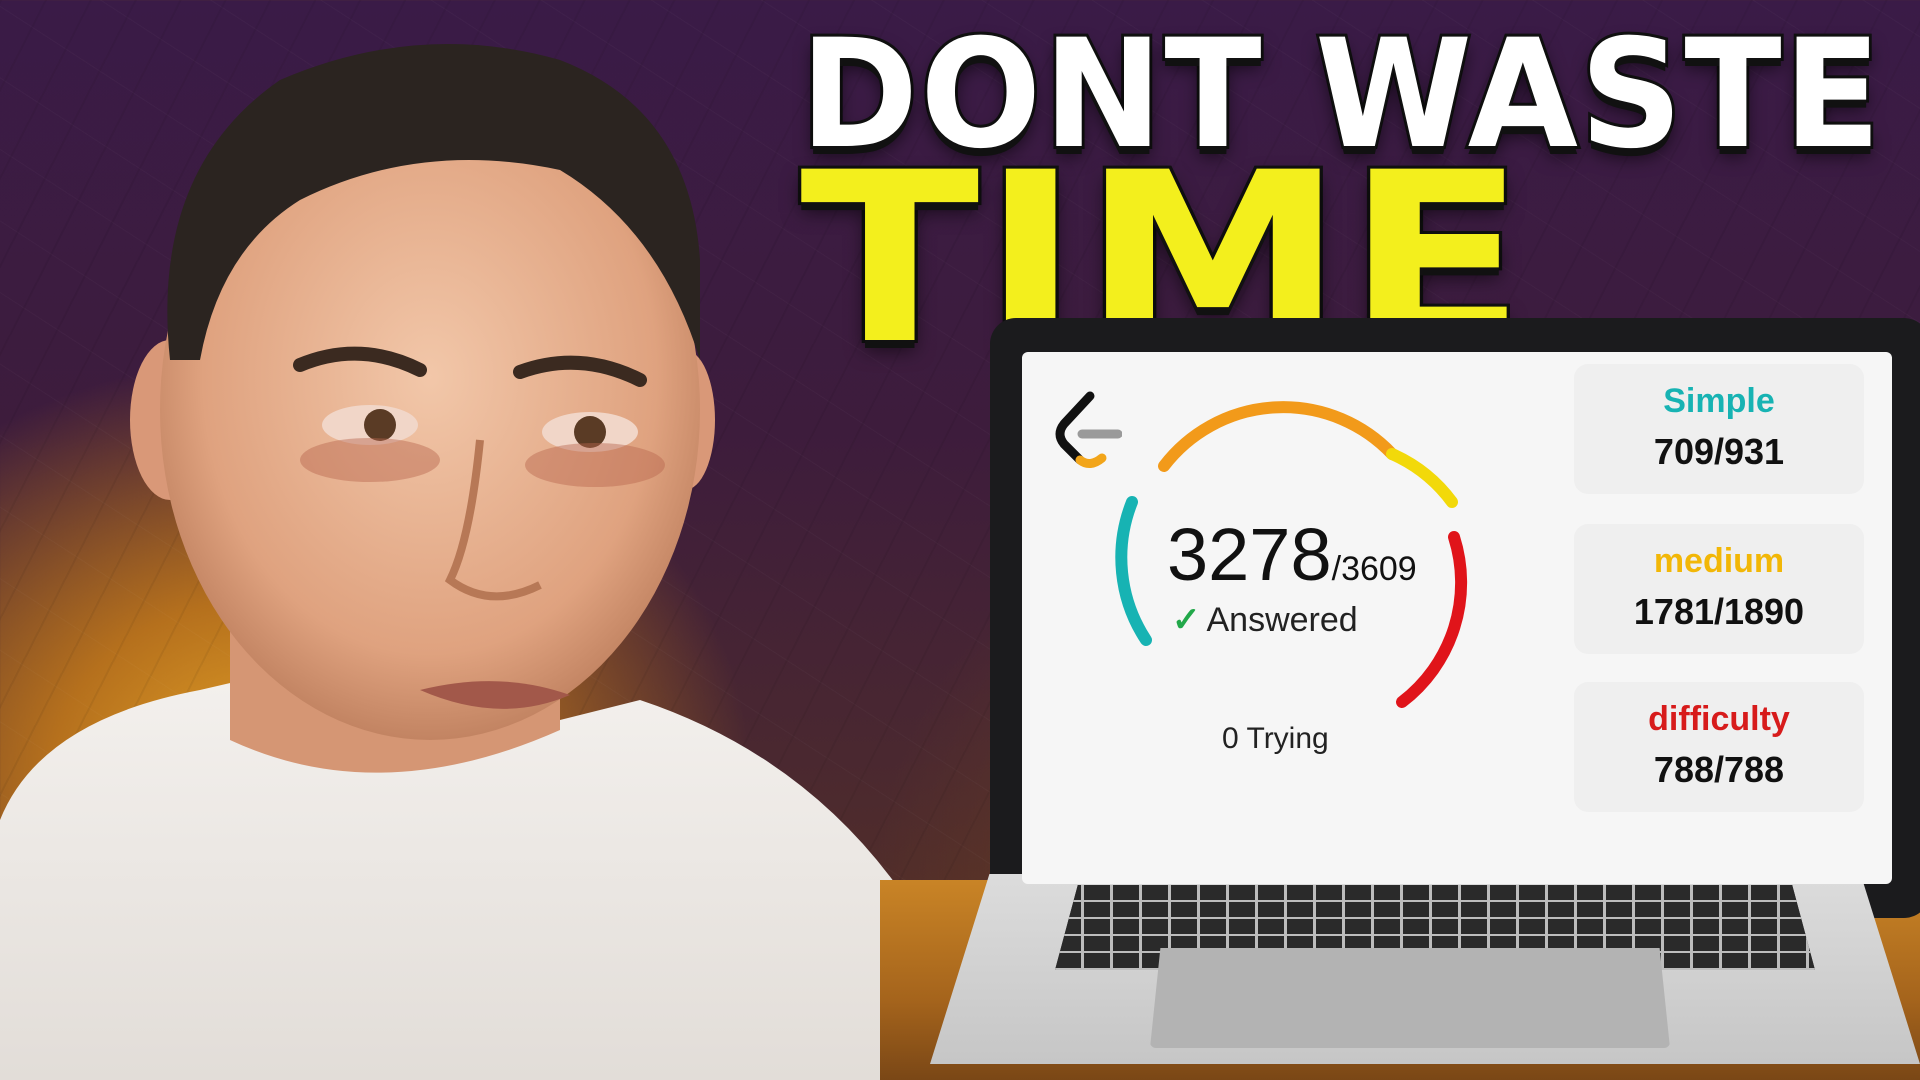  I want to click on stat-card-difficulty: difficulty 788/788, so click(1719, 747).